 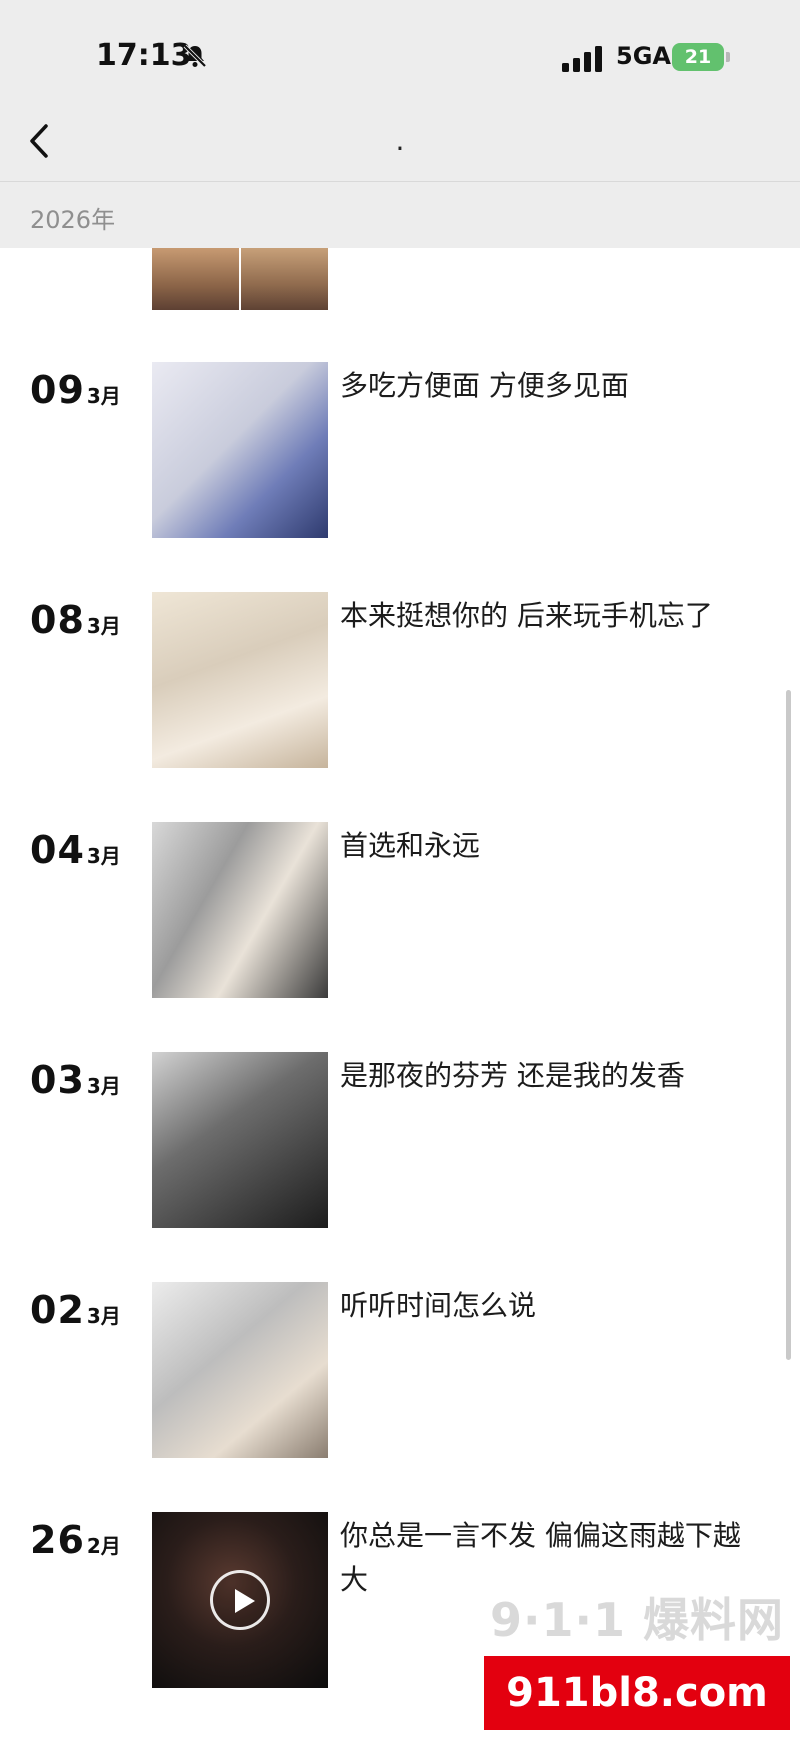 I want to click on moment-post: 02 3月 听听时间怎么说, so click(x=400, y=1372).